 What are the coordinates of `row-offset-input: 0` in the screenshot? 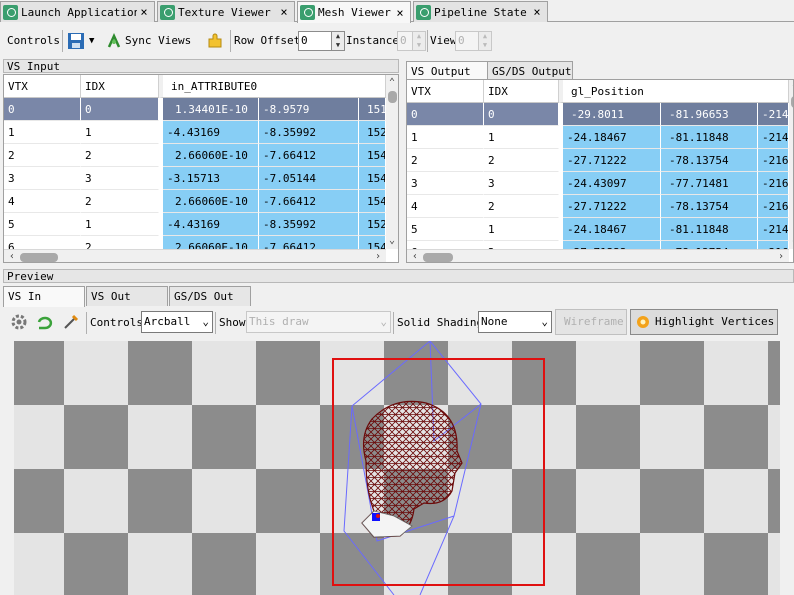 It's located at (315, 41).